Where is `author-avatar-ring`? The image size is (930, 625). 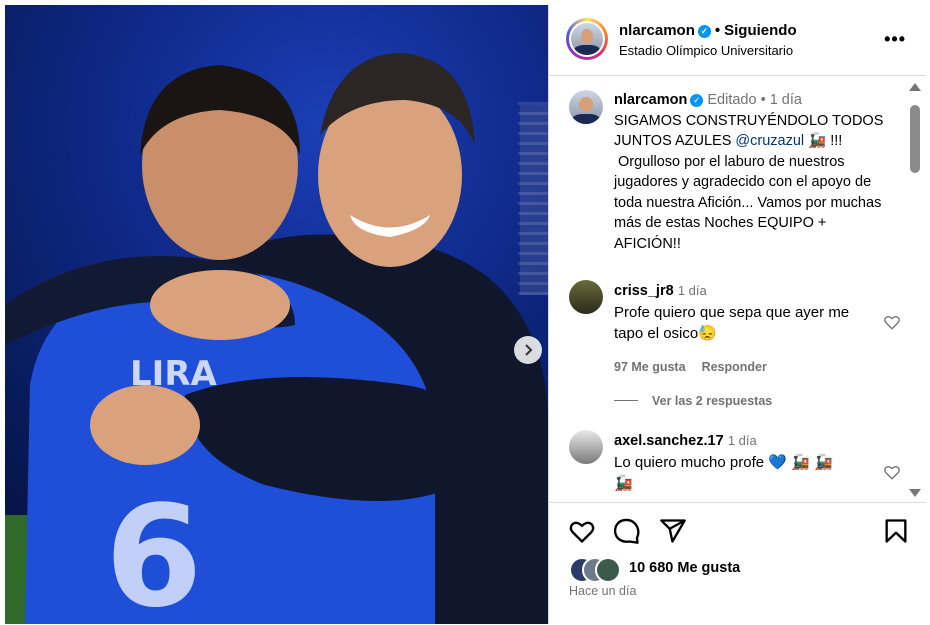 author-avatar-ring is located at coordinates (587, 39).